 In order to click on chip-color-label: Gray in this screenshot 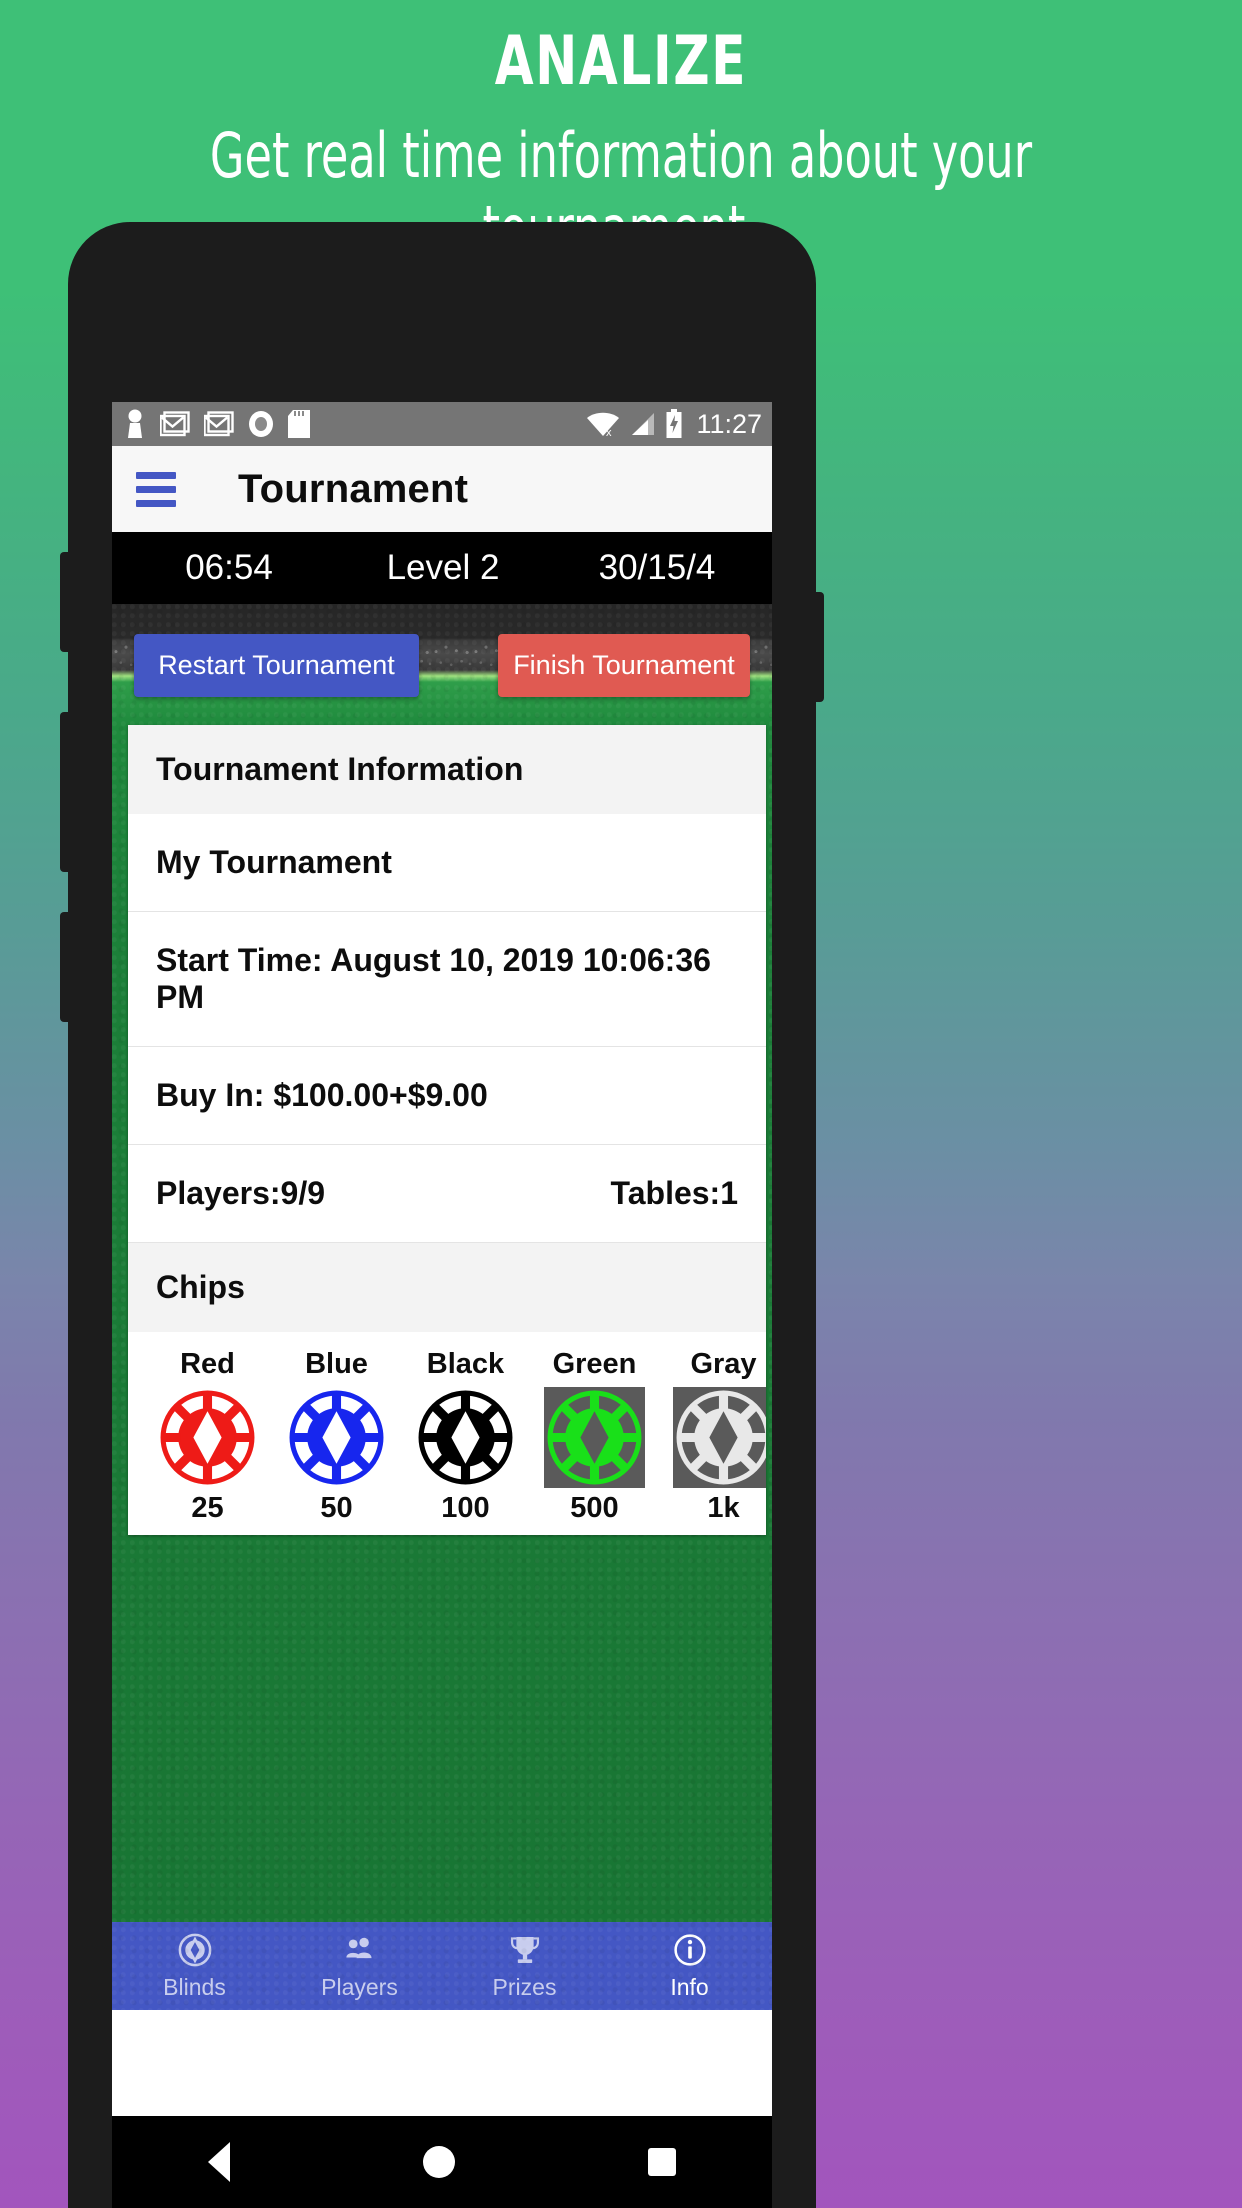, I will do `click(723, 1364)`.